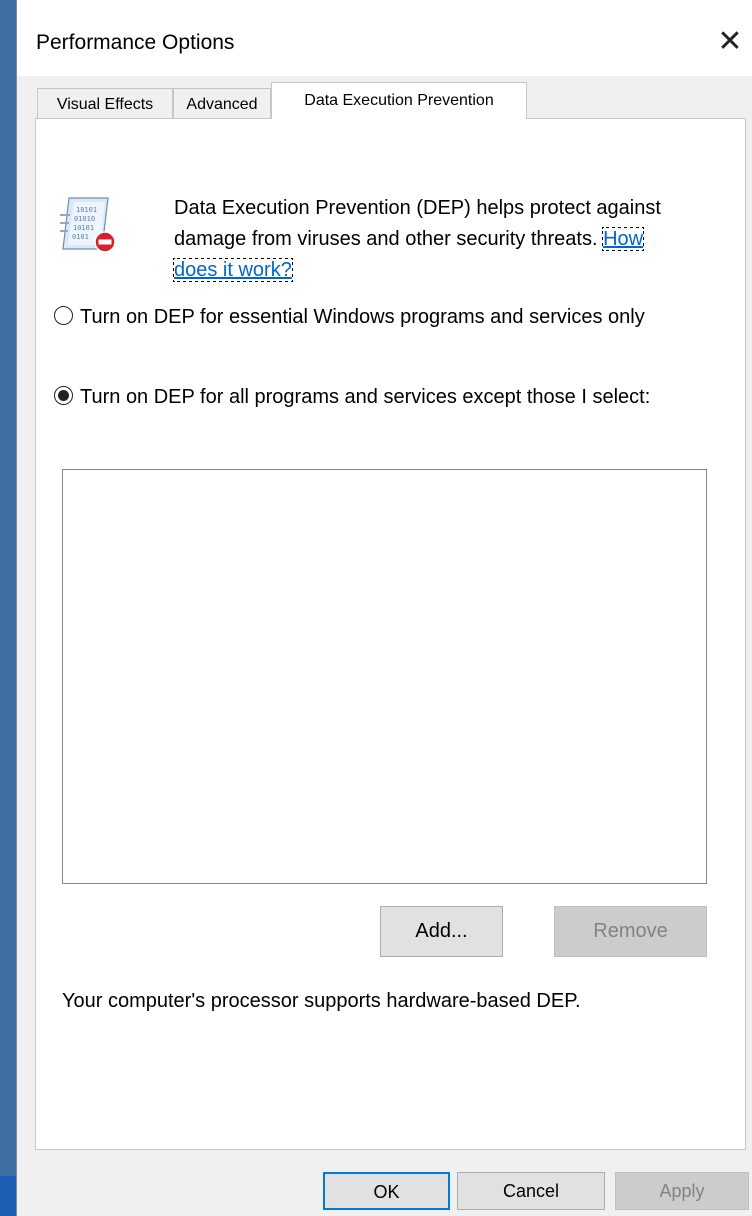 The image size is (752, 1216). I want to click on remove-button: Remove, so click(630, 931).